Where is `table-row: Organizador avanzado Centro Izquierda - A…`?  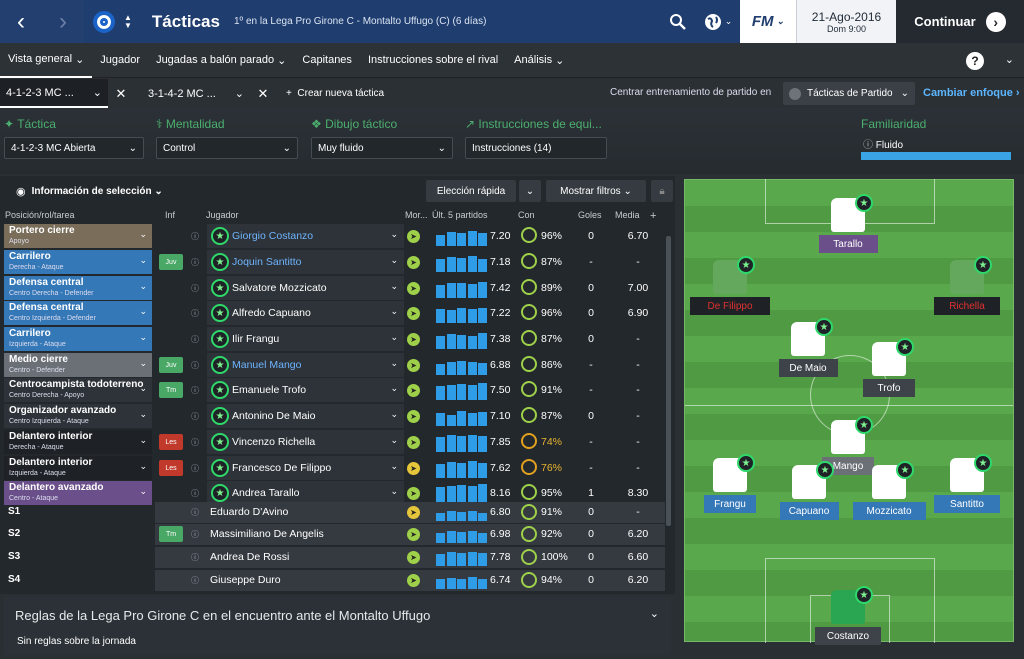
table-row: Organizador avanzado Centro Izquierda - A… is located at coordinates (332, 416).